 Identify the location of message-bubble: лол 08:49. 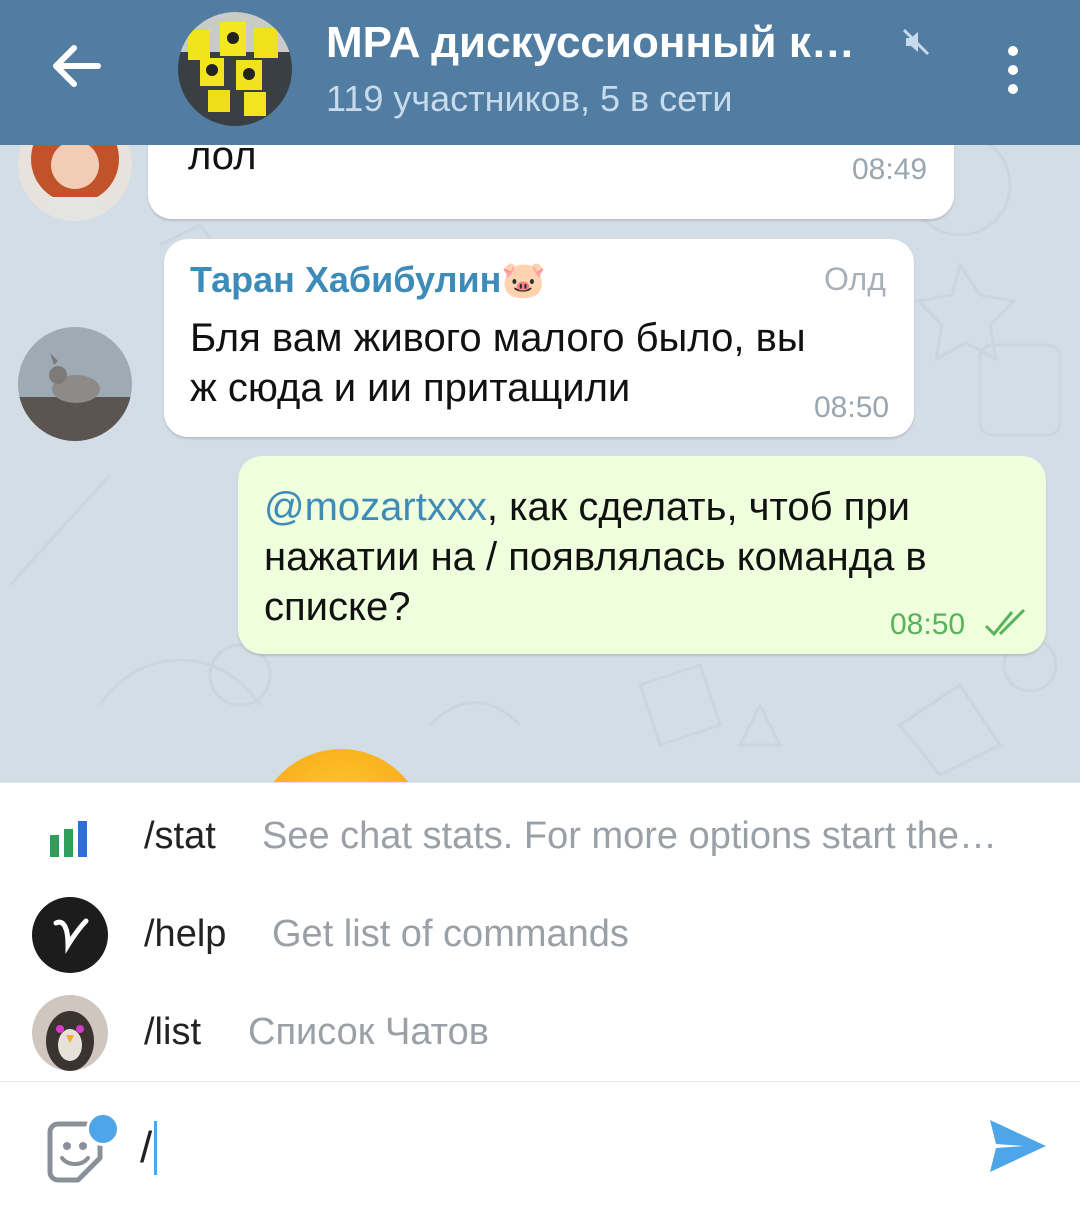
(551, 182).